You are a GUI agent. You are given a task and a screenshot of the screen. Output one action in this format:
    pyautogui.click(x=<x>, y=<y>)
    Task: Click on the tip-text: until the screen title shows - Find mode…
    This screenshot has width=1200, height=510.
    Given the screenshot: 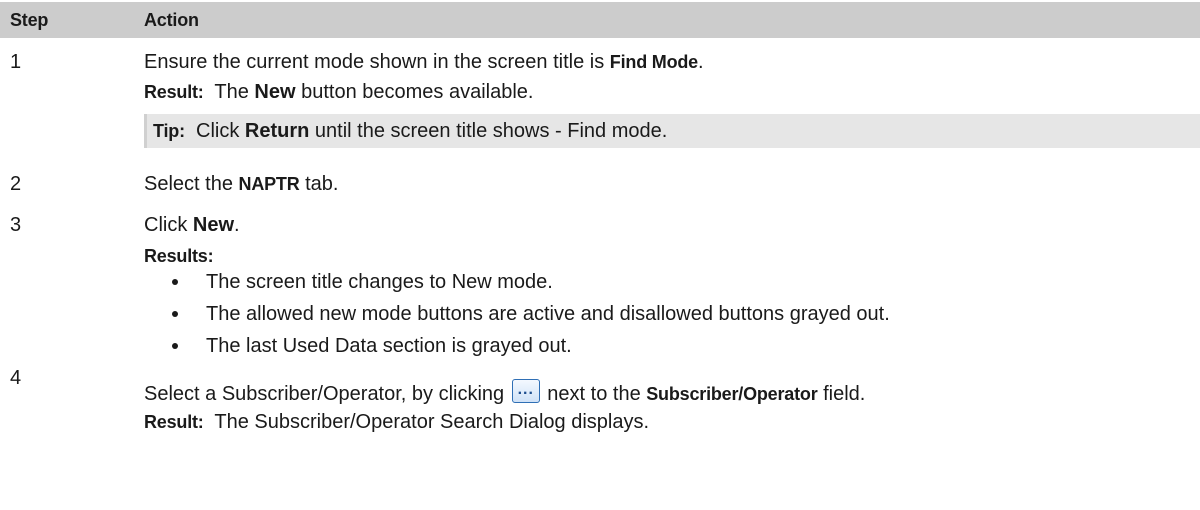 What is the action you would take?
    pyautogui.click(x=488, y=131)
    